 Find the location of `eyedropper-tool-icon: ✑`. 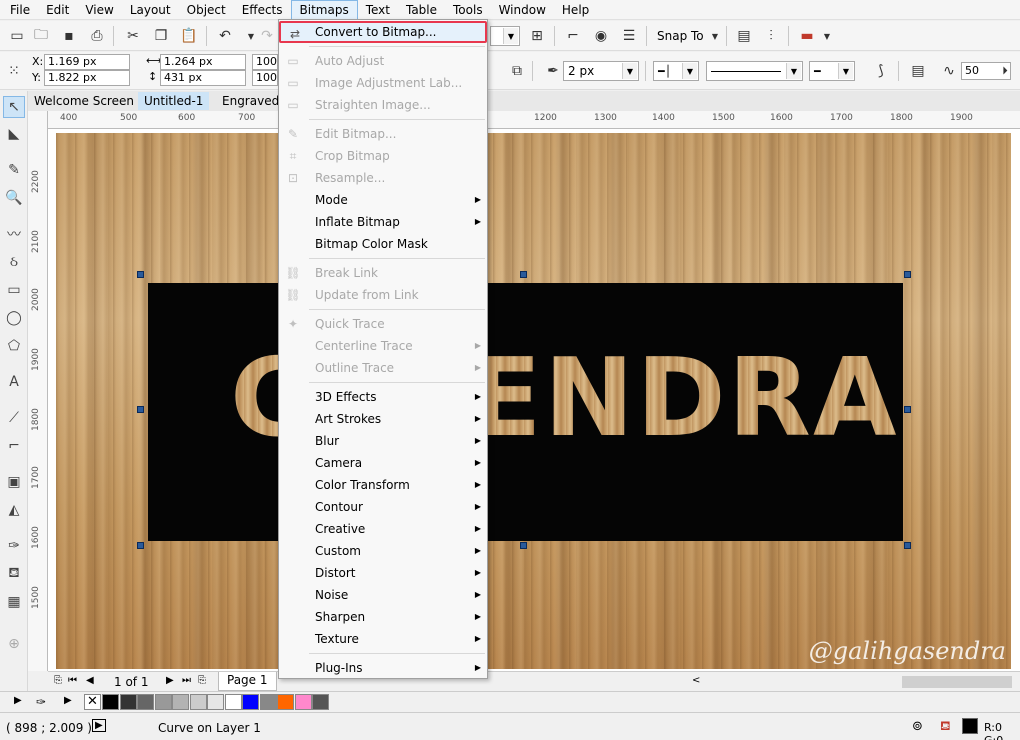

eyedropper-tool-icon: ✑ is located at coordinates (14, 546).